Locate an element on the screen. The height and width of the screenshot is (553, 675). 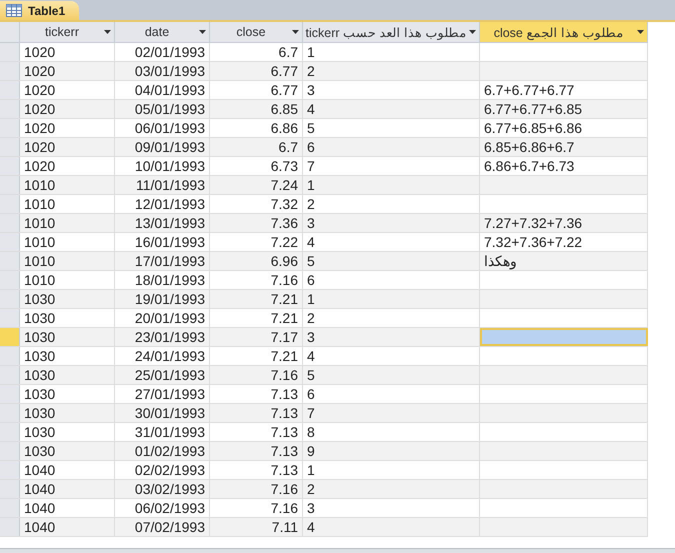
table-cell: 06/02/1993 is located at coordinates (169, 508).